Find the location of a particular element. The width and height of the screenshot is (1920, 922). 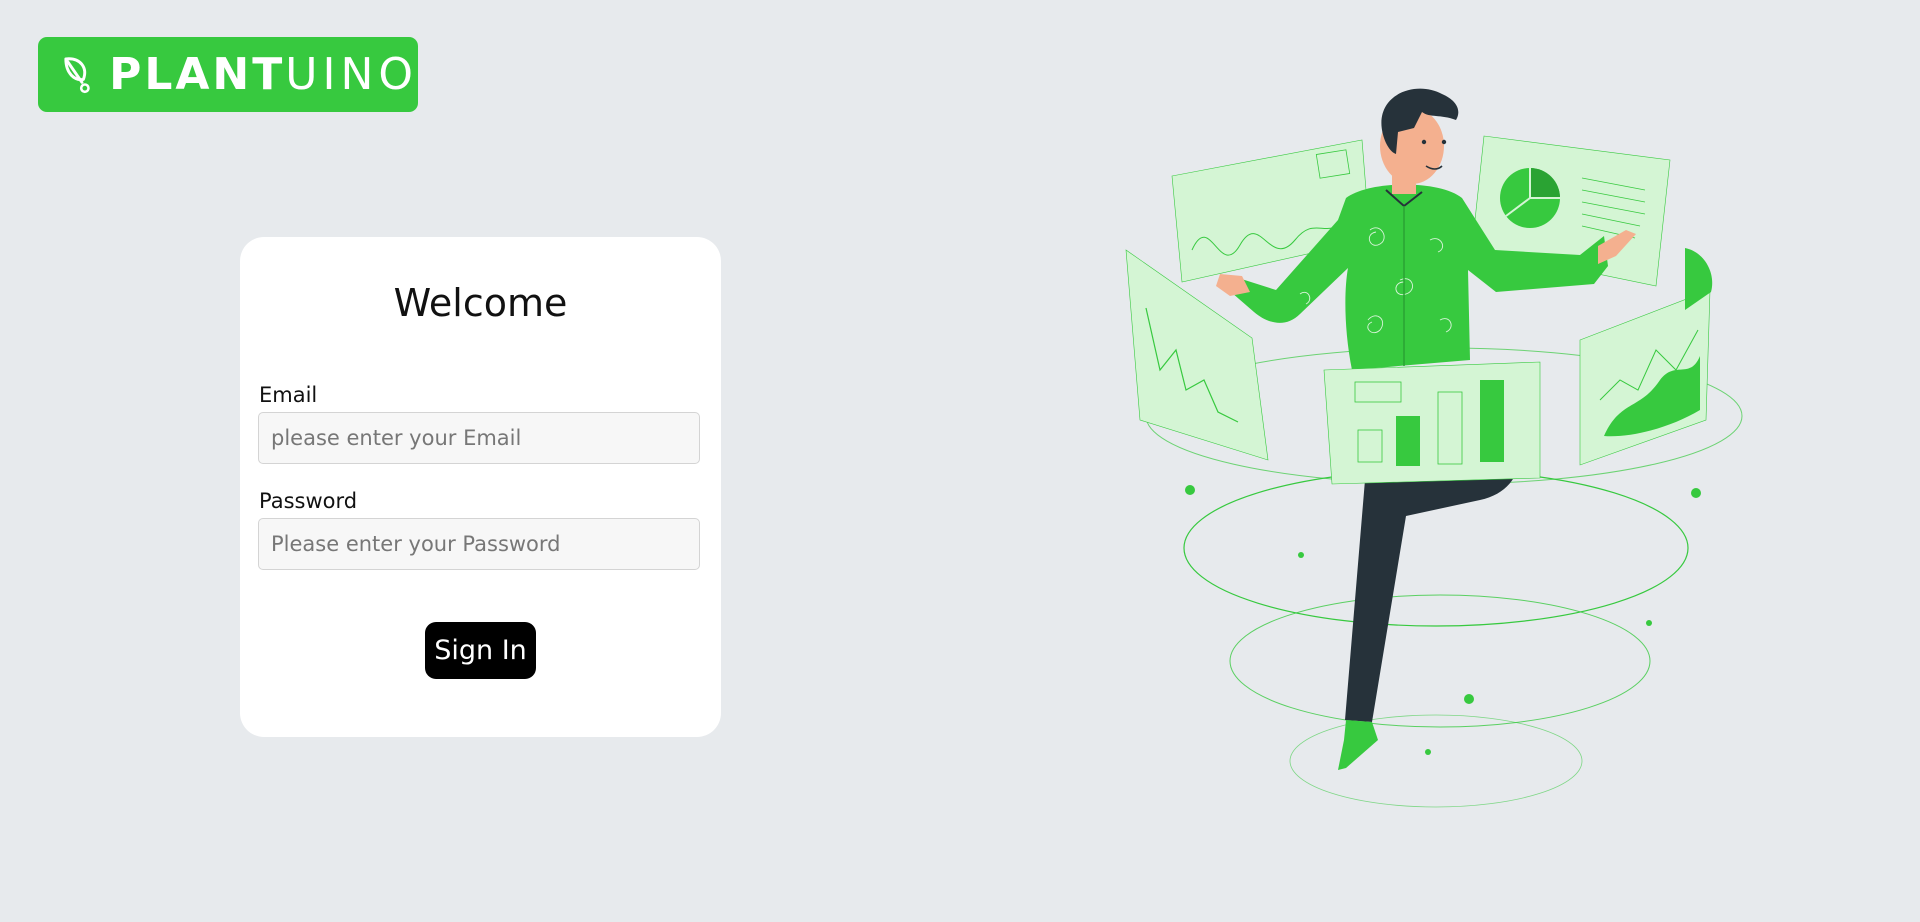

brand-logo: PLANT UINO is located at coordinates (228, 74).